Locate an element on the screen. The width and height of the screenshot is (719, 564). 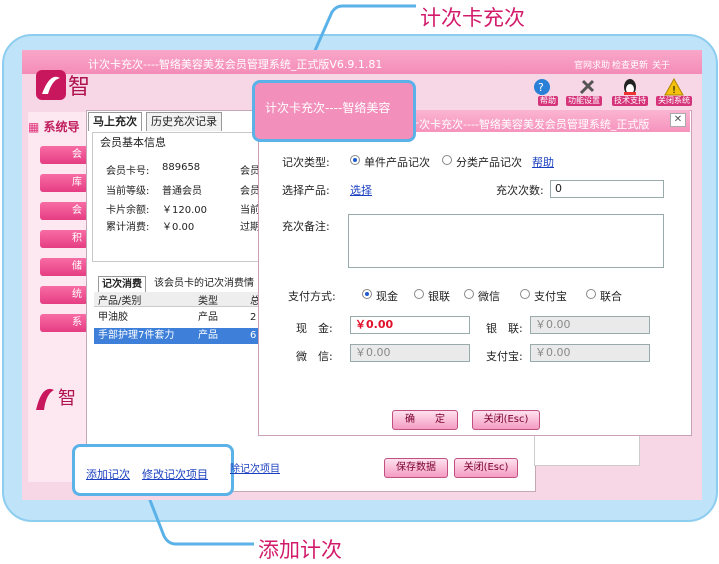
help-link: 帮助 is located at coordinates (543, 162).